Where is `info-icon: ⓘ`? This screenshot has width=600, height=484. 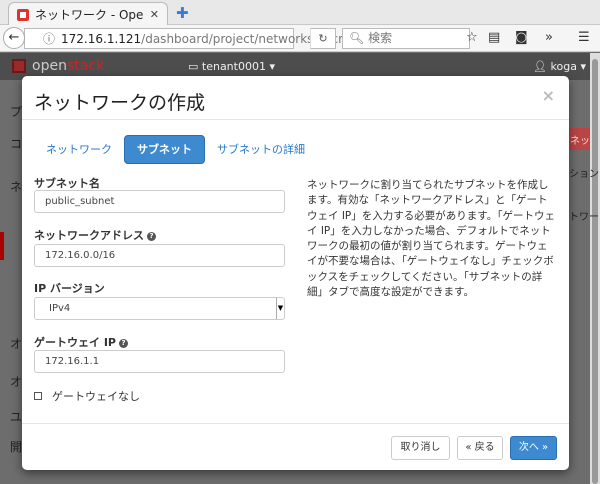
info-icon: ⓘ is located at coordinates (49, 38).